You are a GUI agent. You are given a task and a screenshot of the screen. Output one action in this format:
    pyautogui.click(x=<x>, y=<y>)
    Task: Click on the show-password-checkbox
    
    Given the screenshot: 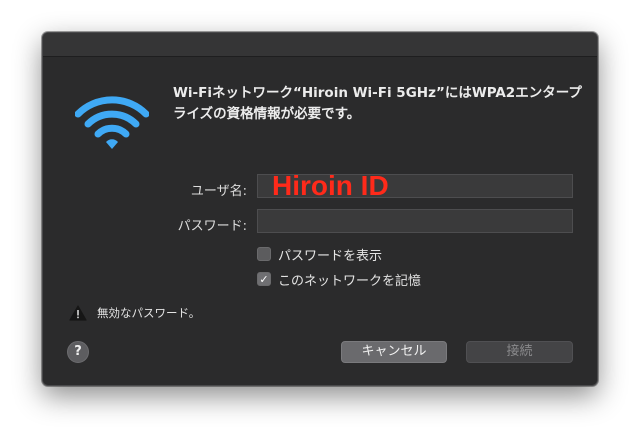 What is the action you would take?
    pyautogui.click(x=264, y=254)
    